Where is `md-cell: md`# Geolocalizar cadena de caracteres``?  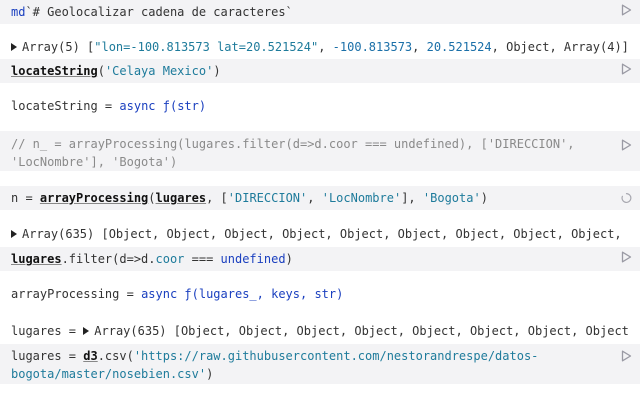 md-cell: md`# Geolocalizar cadena de caracteres` is located at coordinates (320, 12).